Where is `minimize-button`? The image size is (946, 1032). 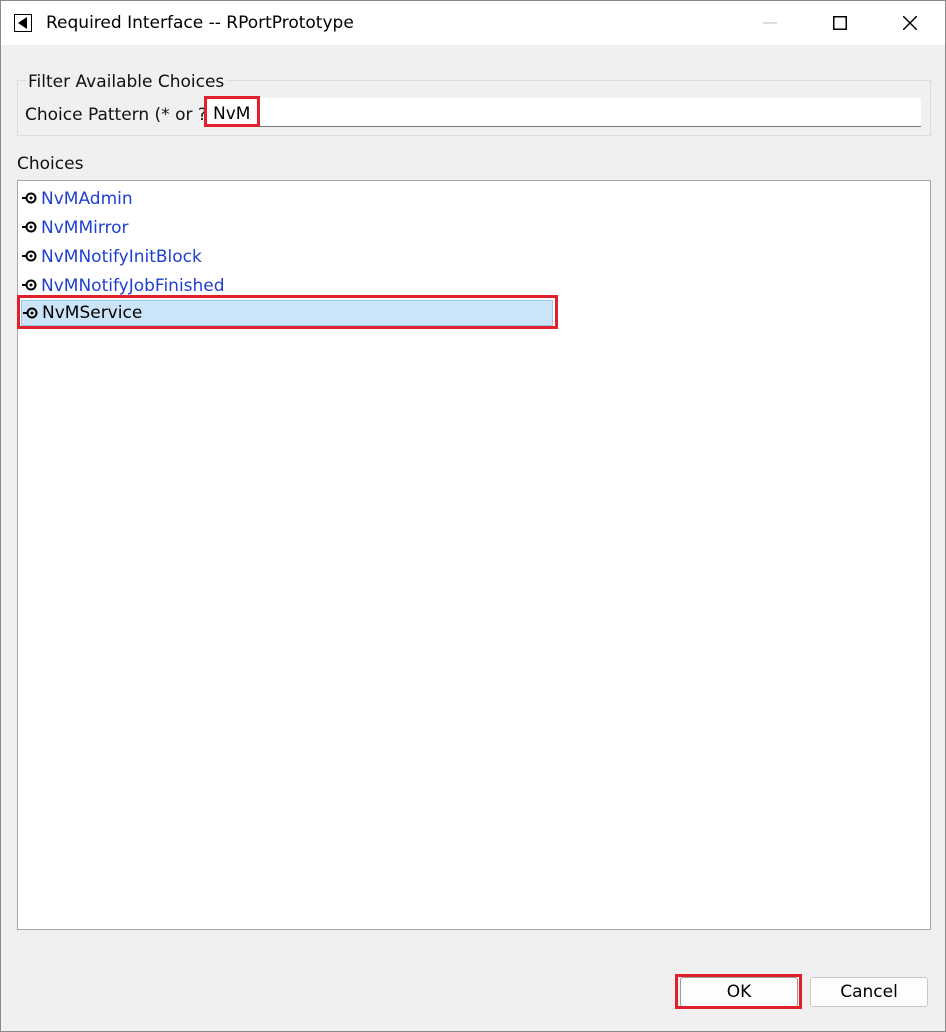 minimize-button is located at coordinates (770, 23).